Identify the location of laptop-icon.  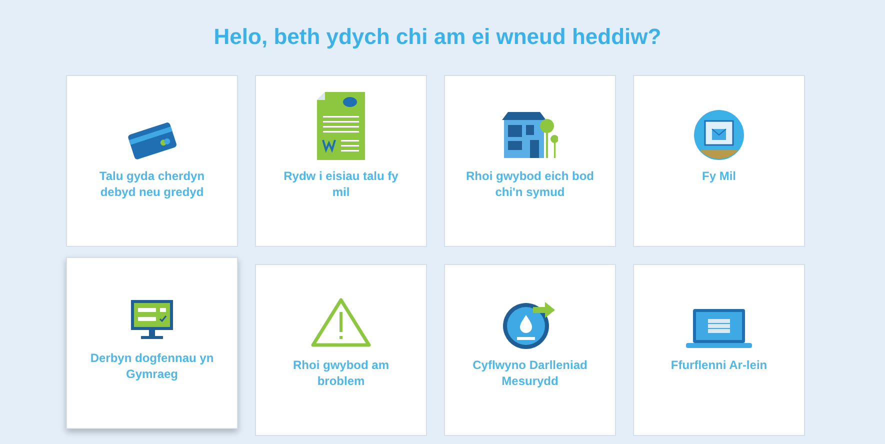
(719, 329).